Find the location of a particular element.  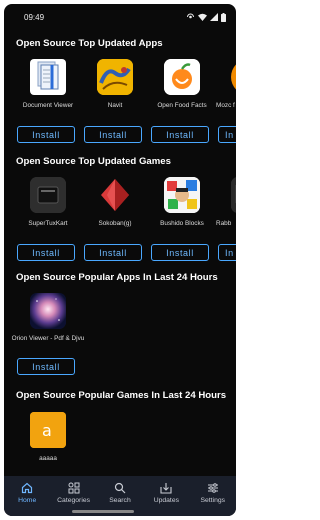

app-card-navit: Navit Install is located at coordinates (115, 112).